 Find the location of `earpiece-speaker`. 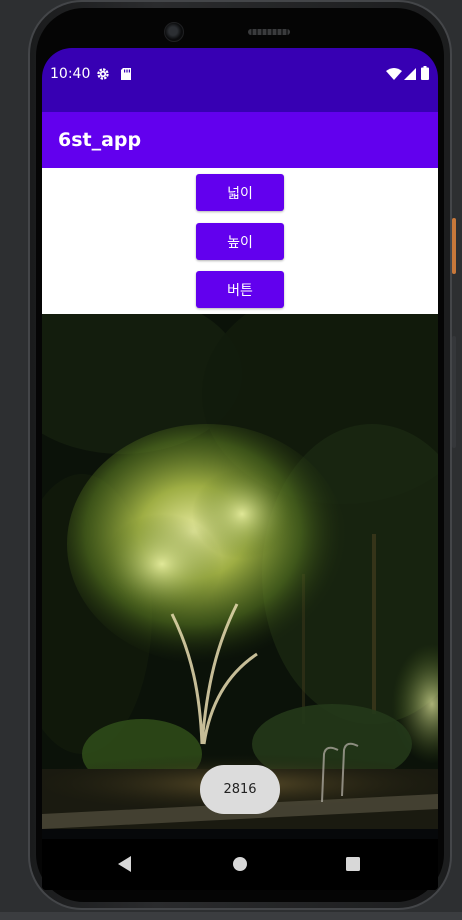

earpiece-speaker is located at coordinates (269, 32).